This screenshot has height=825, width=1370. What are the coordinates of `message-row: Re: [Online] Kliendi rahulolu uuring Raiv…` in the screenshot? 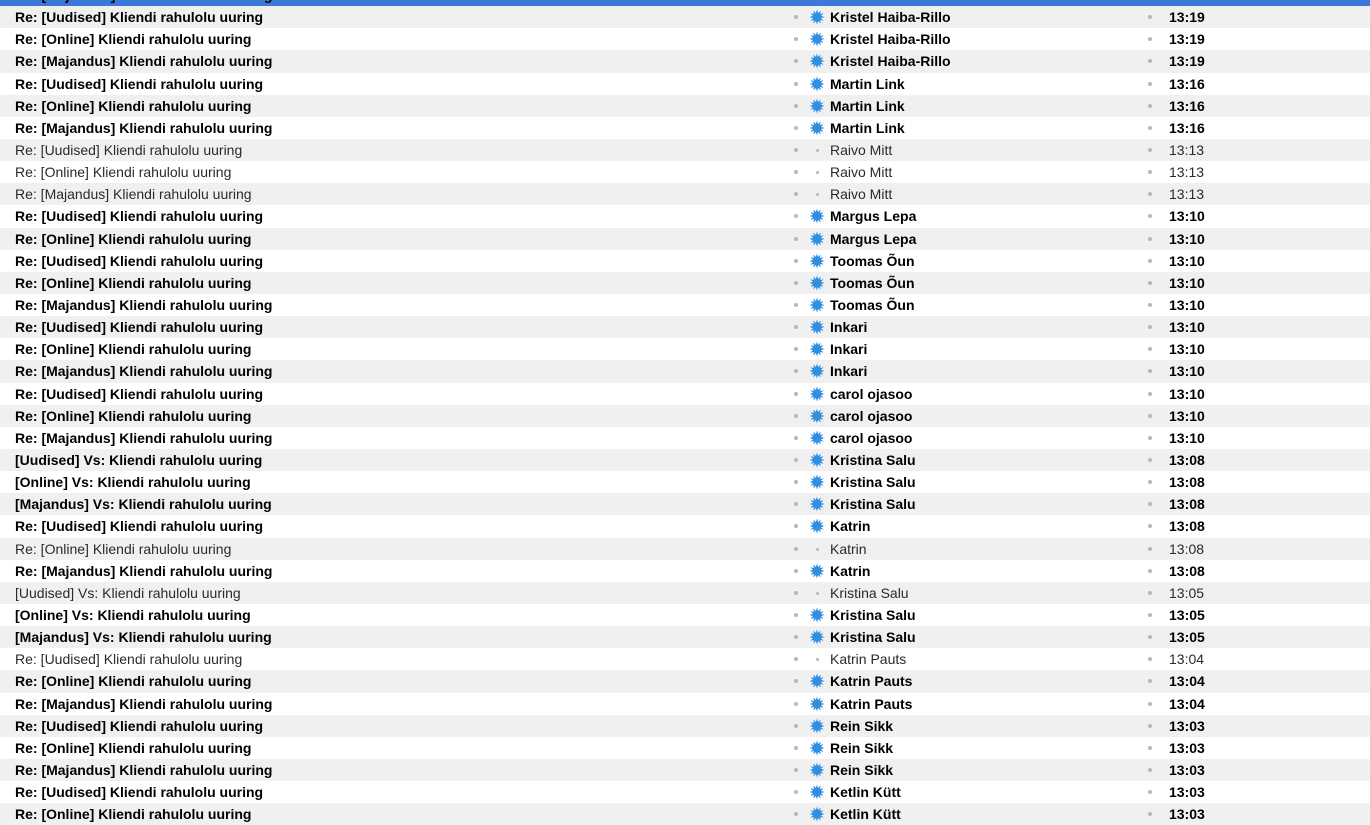 It's located at (685, 172).